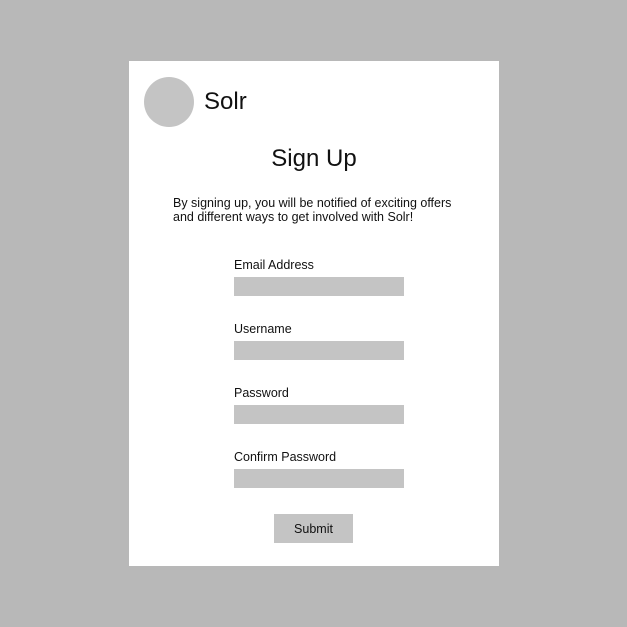 This screenshot has width=627, height=627. Describe the element at coordinates (319, 286) in the screenshot. I see `email-field` at that location.